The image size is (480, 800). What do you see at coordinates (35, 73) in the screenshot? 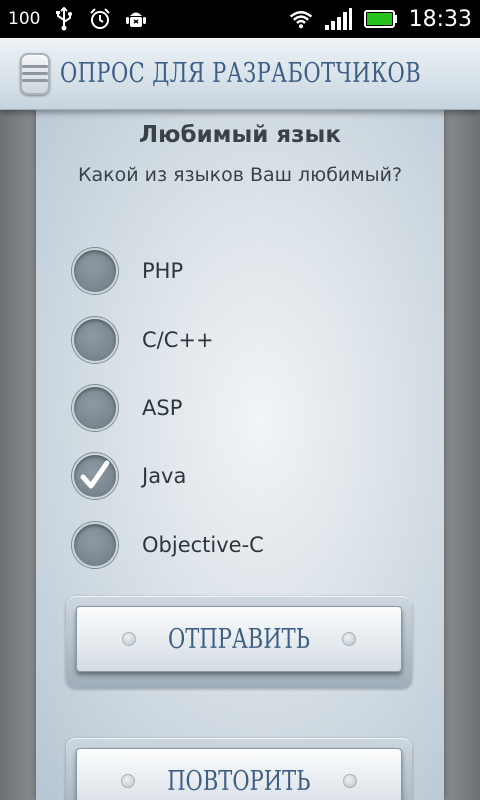
I see `menu-button` at bounding box center [35, 73].